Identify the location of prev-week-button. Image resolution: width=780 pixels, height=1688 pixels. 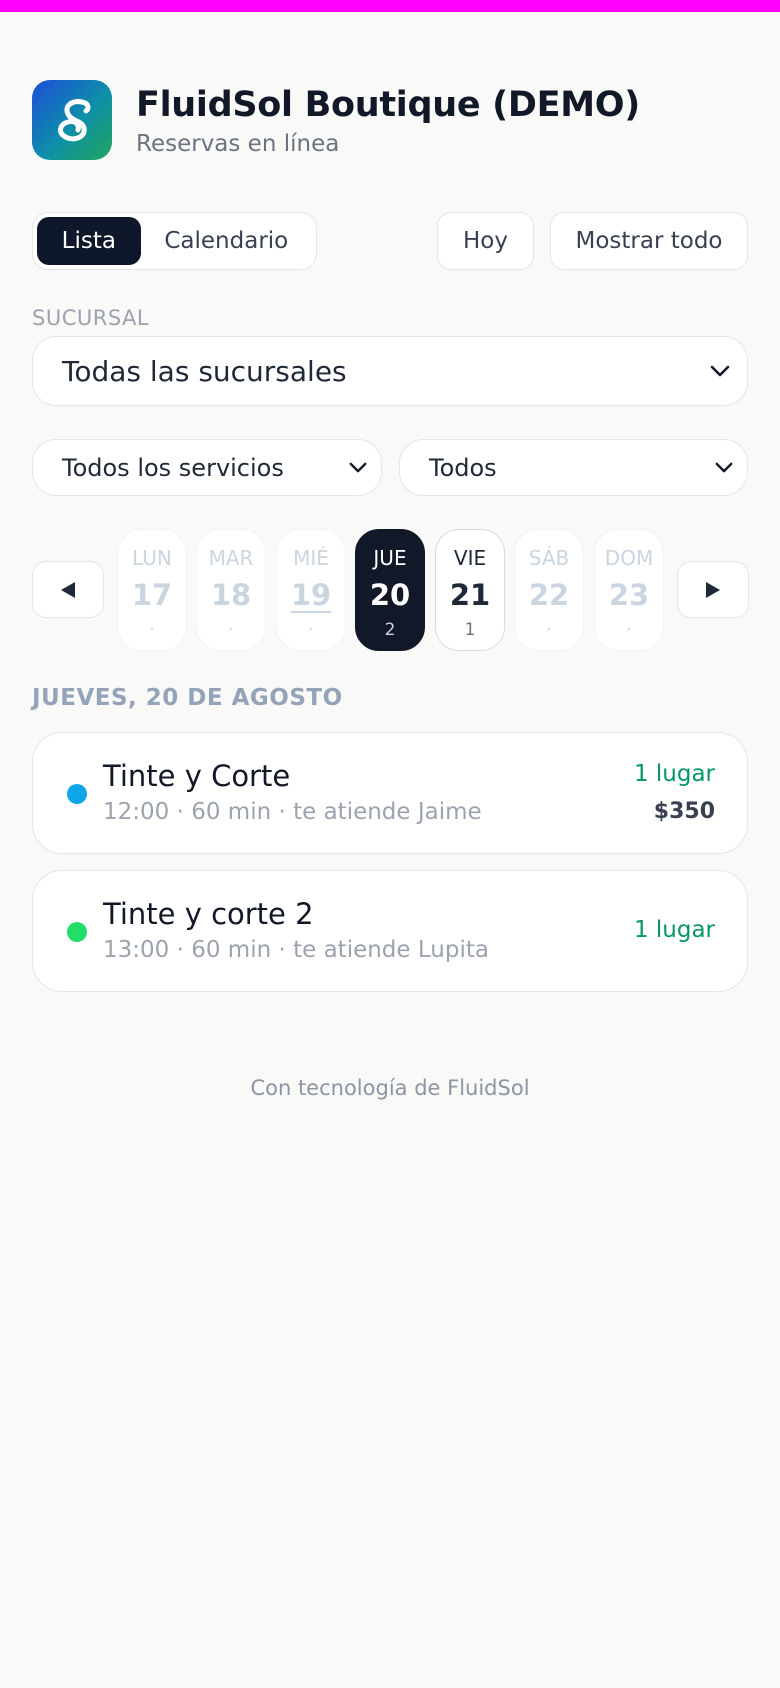
(68, 589).